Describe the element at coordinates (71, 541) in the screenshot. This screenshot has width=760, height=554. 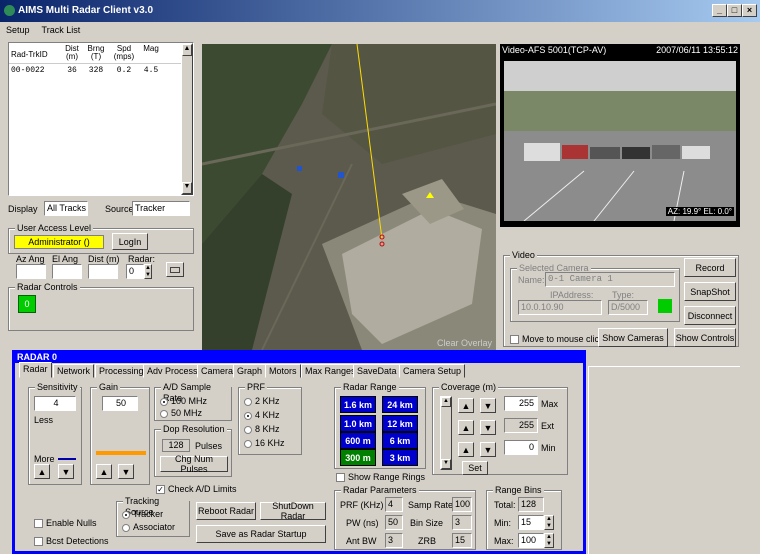
I see `bcst-detections-checkbox: Bcst Detections` at that location.